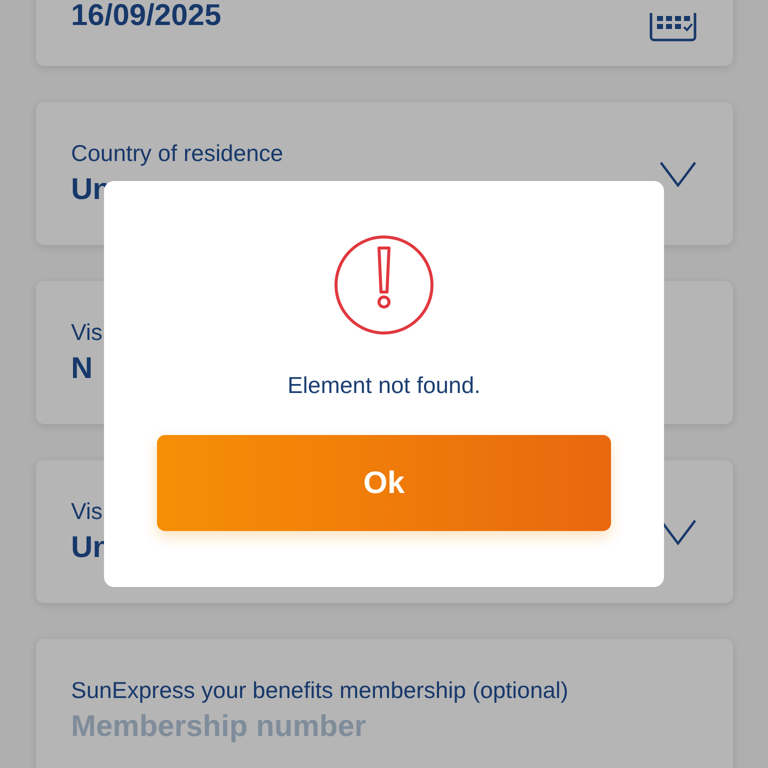 Image resolution: width=768 pixels, height=768 pixels. I want to click on field-label: SunExpress your benefits membership (optional), so click(320, 690).